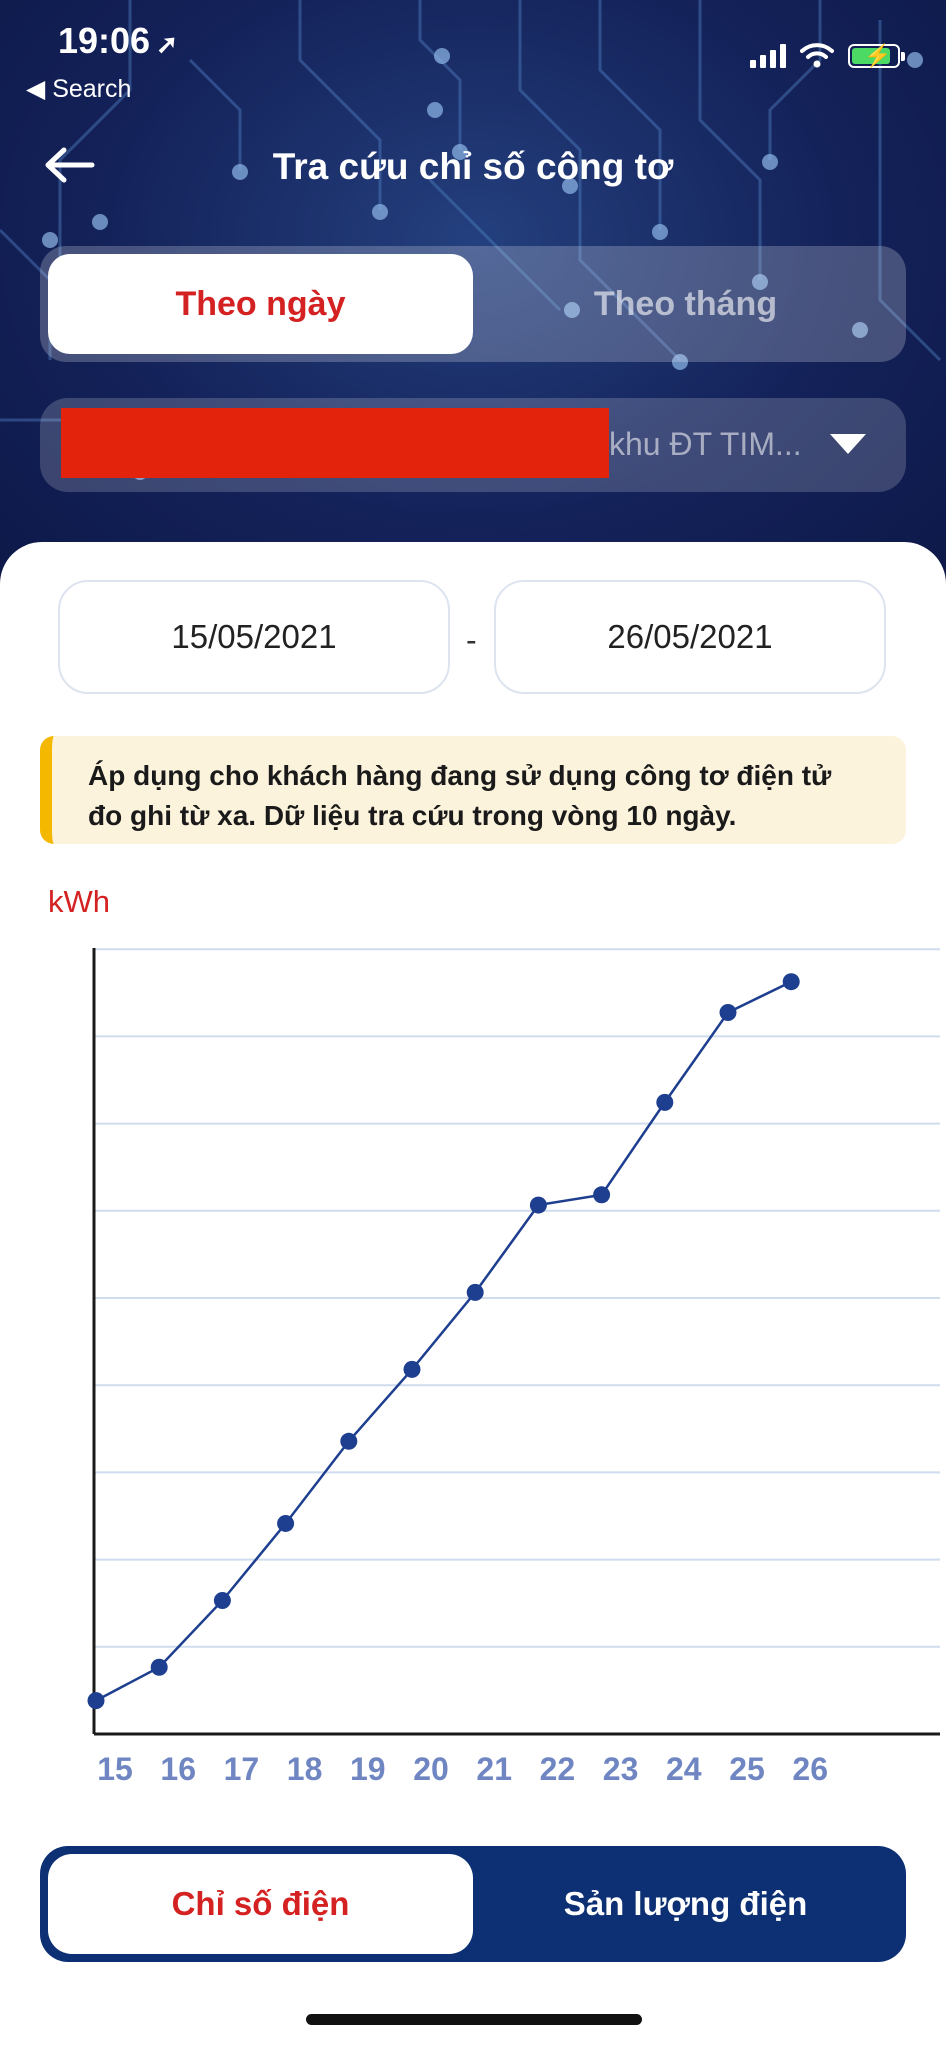 Image resolution: width=946 pixels, height=2048 pixels. I want to click on battery-icon: ⚡, so click(876, 55).